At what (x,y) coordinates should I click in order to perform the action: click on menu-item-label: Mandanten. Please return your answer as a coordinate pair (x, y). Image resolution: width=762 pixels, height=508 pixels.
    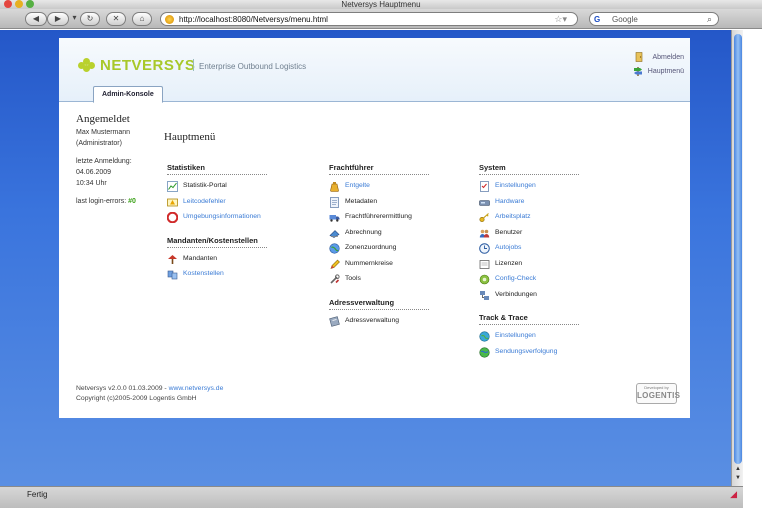
    Looking at the image, I should click on (200, 258).